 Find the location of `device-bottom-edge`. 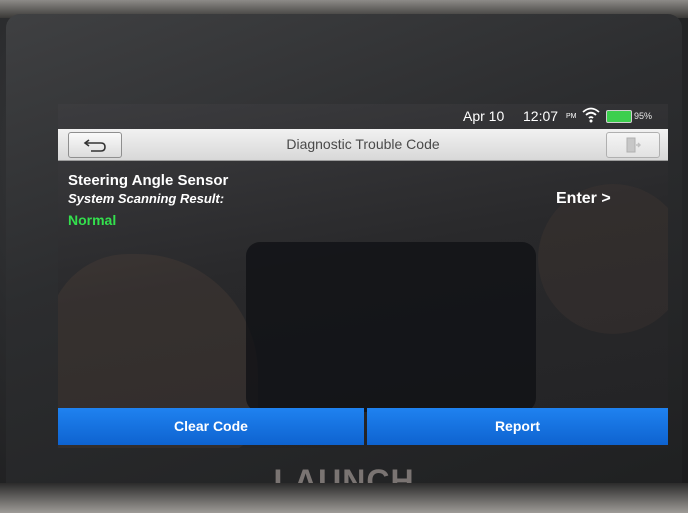

device-bottom-edge is located at coordinates (344, 498).